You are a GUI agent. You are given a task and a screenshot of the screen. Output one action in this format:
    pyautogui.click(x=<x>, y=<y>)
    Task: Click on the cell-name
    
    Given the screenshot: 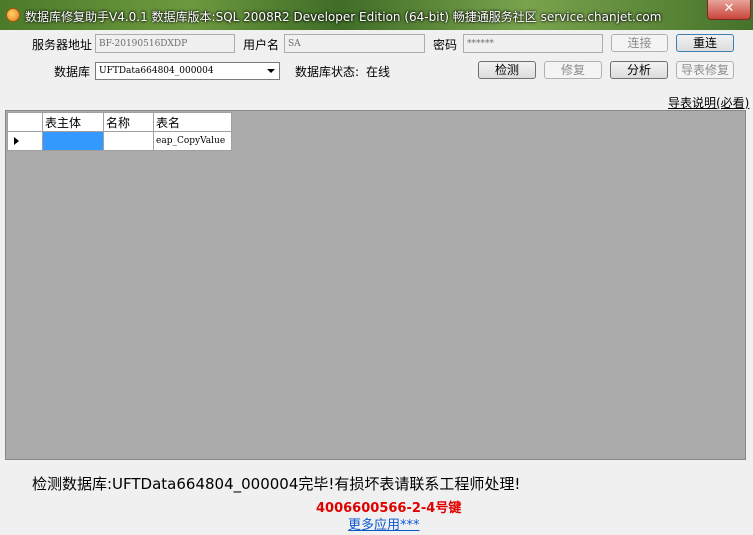 What is the action you would take?
    pyautogui.click(x=128, y=141)
    